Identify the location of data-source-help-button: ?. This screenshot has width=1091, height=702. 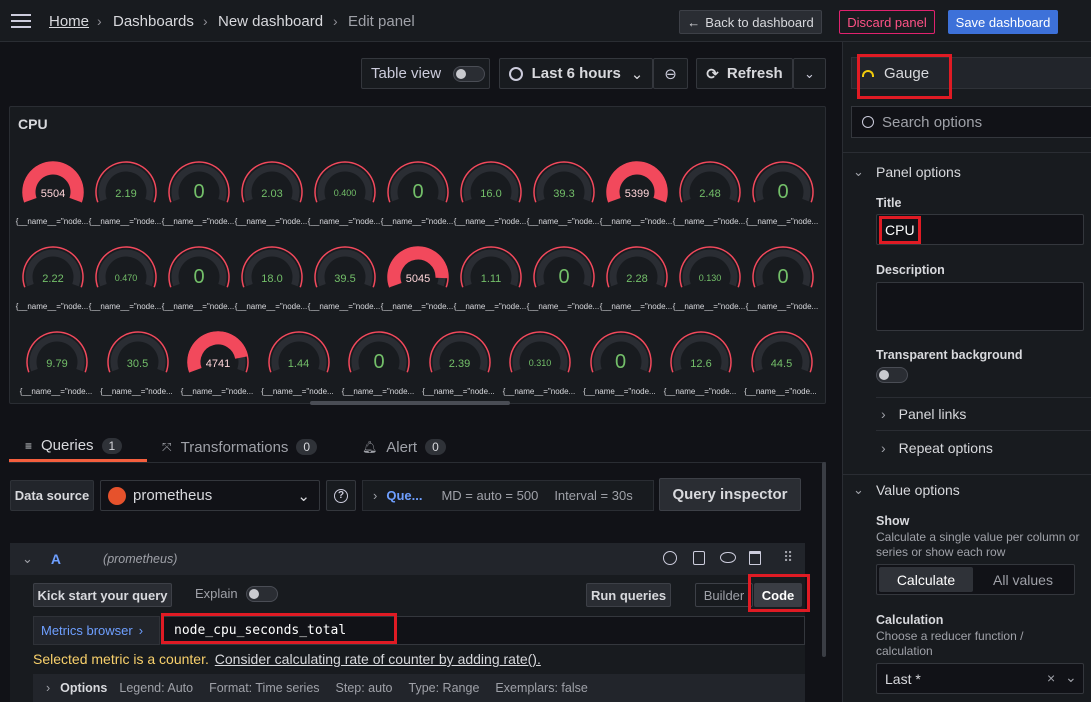
(341, 495).